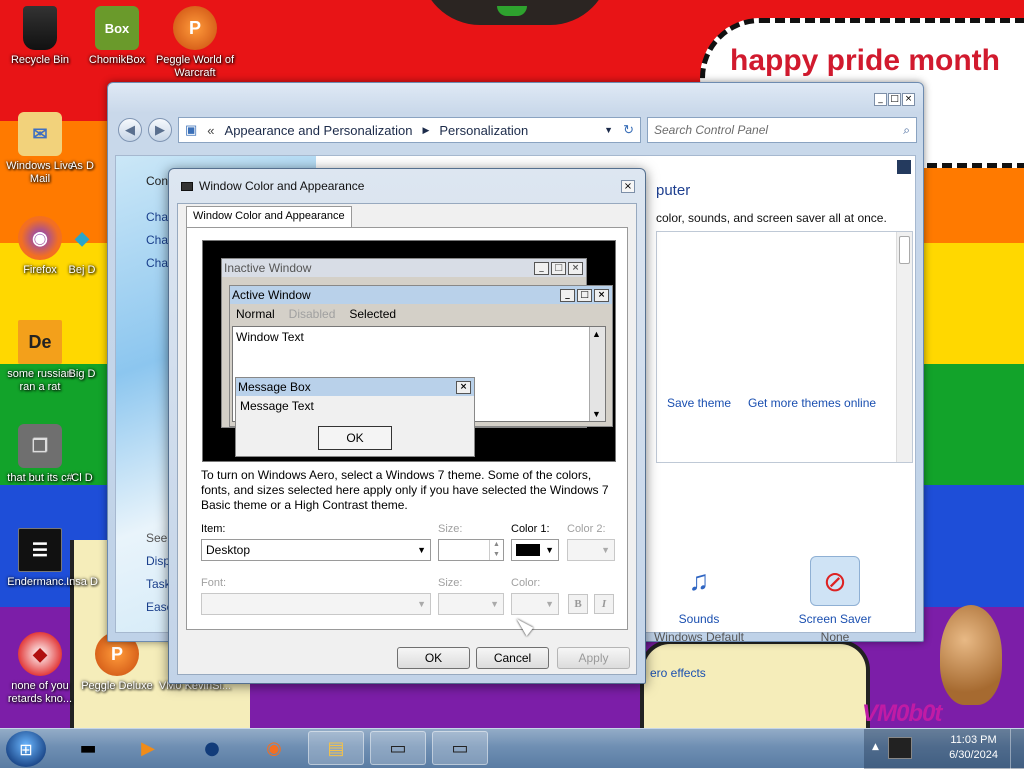 The height and width of the screenshot is (769, 1024). What do you see at coordinates (271, 295) in the screenshot?
I see `active-window-title: Active Window` at bounding box center [271, 295].